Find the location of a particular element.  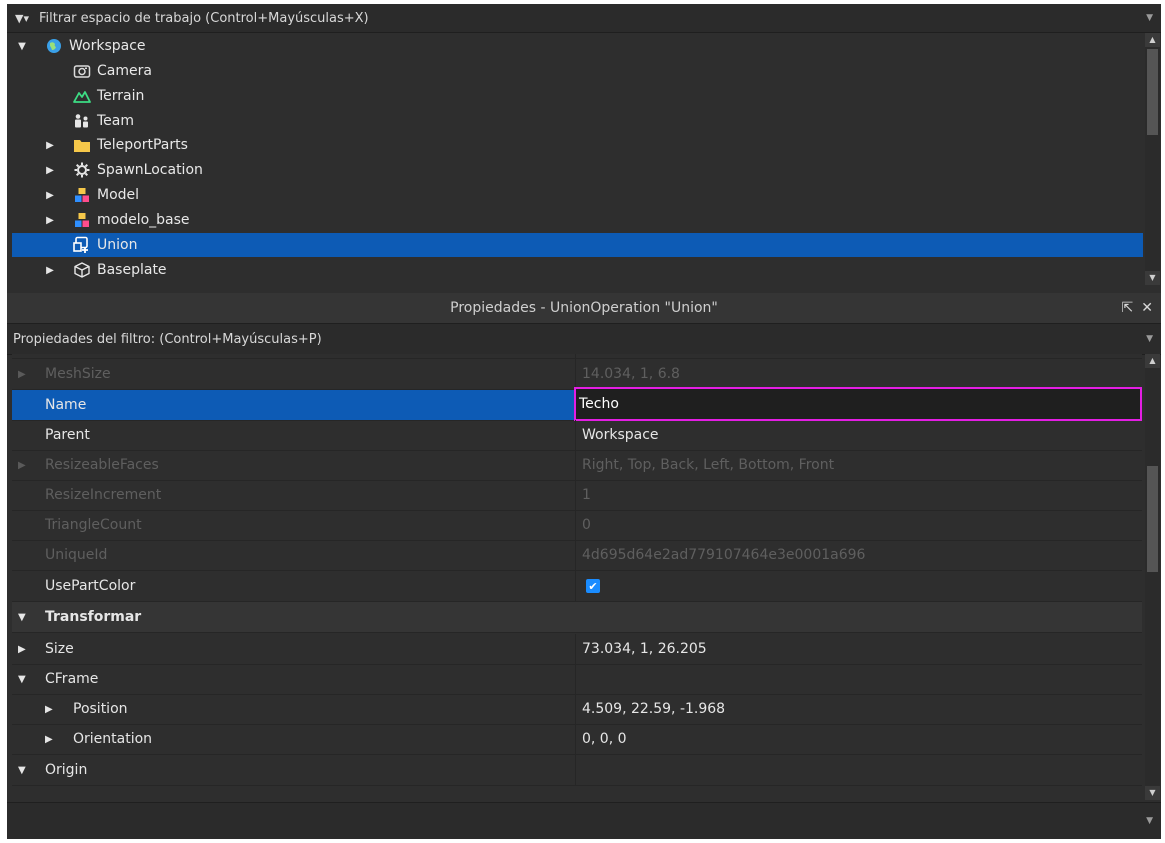

property-name: ResizeIncrement is located at coordinates (103, 495).